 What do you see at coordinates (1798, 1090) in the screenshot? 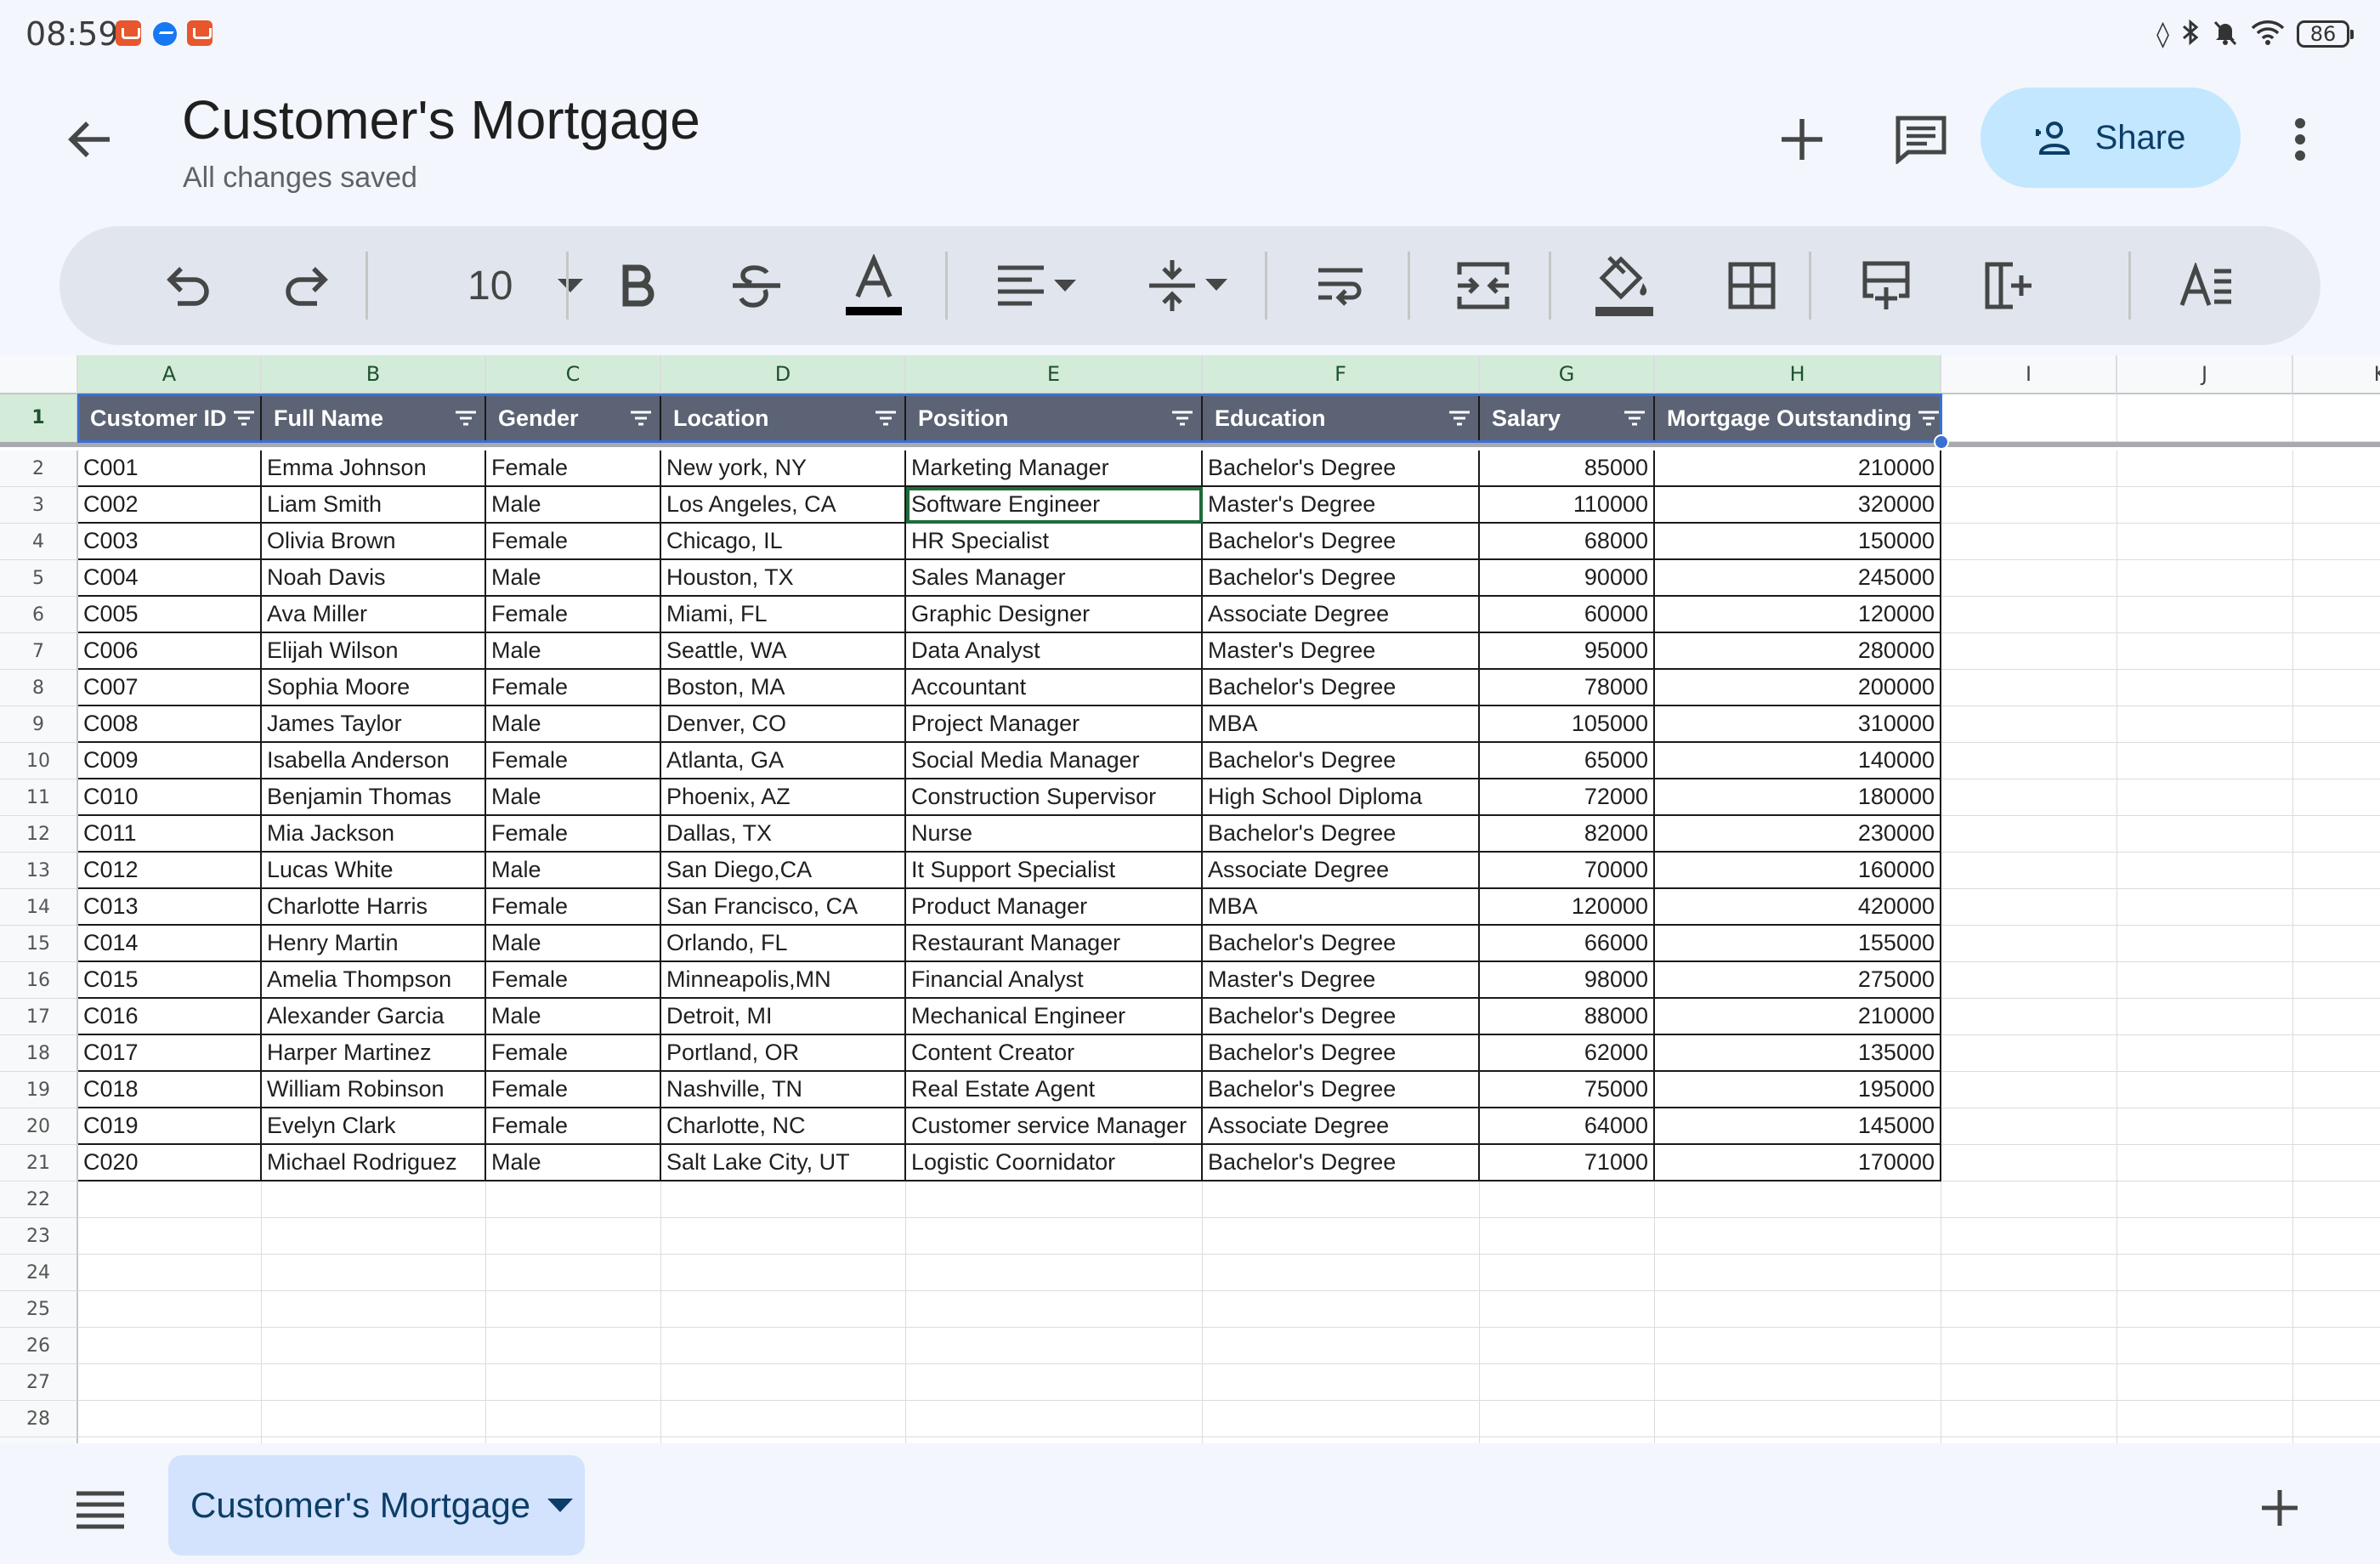
I see `data-cell: 195000` at bounding box center [1798, 1090].